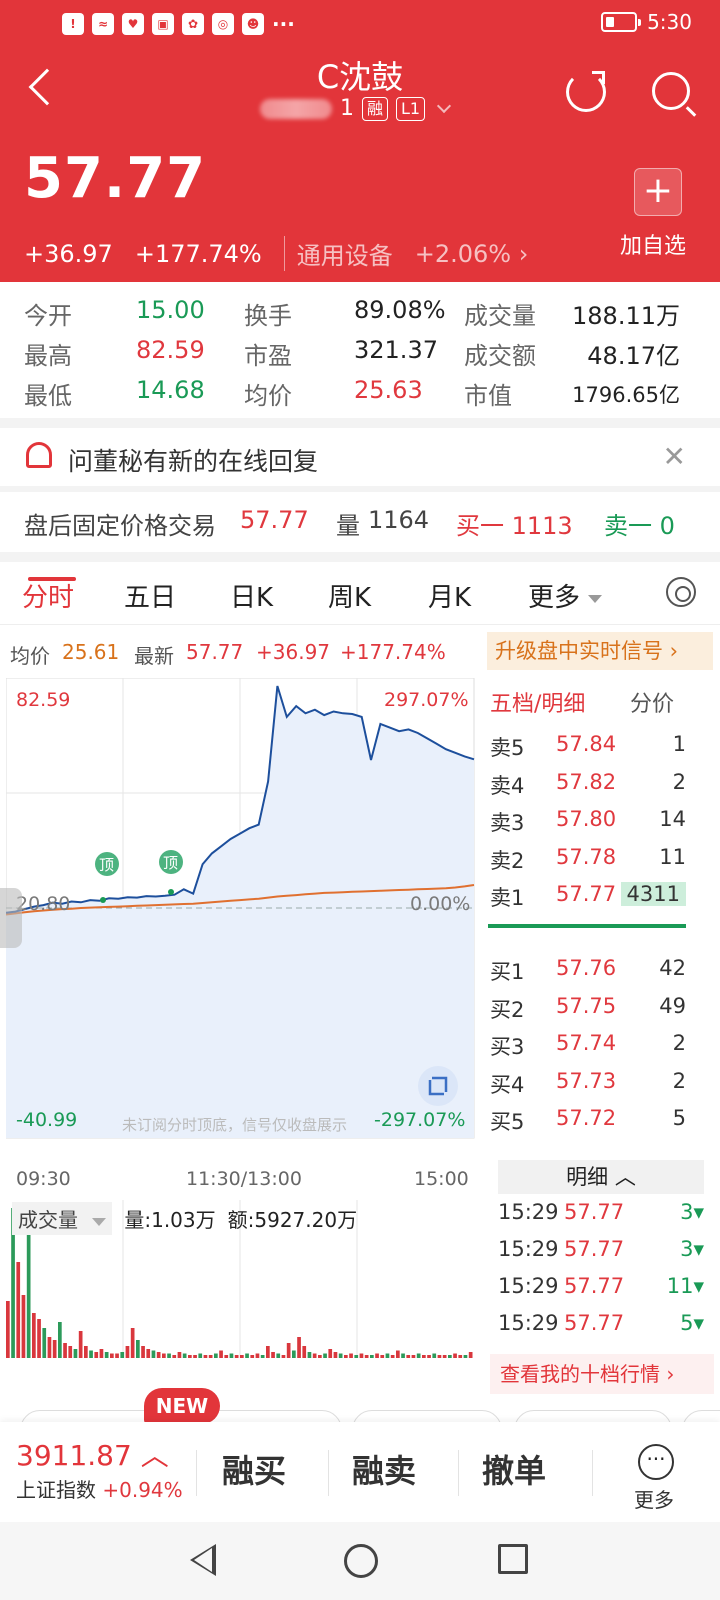  What do you see at coordinates (507, 972) in the screenshot?
I see `bid-level-label: 买1` at bounding box center [507, 972].